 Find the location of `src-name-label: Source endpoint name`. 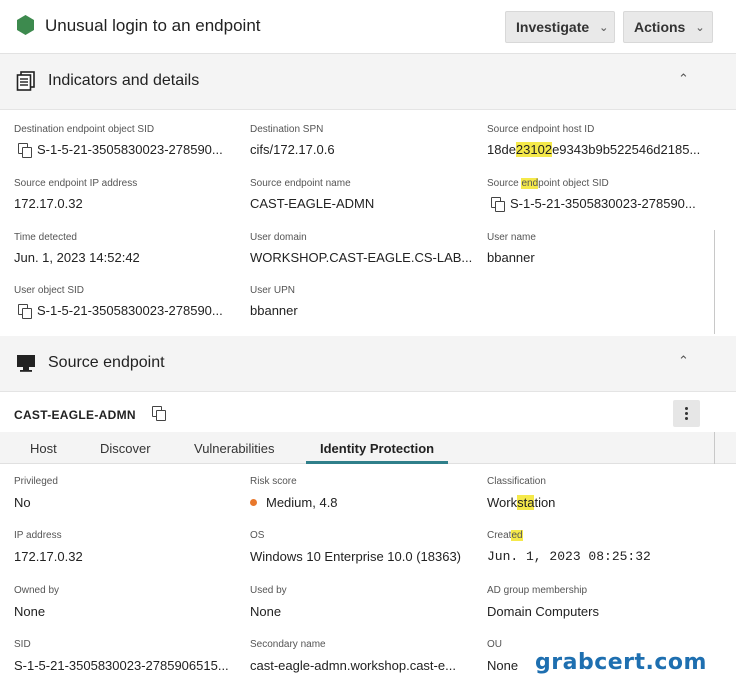

src-name-label: Source endpoint name is located at coordinates (300, 183).